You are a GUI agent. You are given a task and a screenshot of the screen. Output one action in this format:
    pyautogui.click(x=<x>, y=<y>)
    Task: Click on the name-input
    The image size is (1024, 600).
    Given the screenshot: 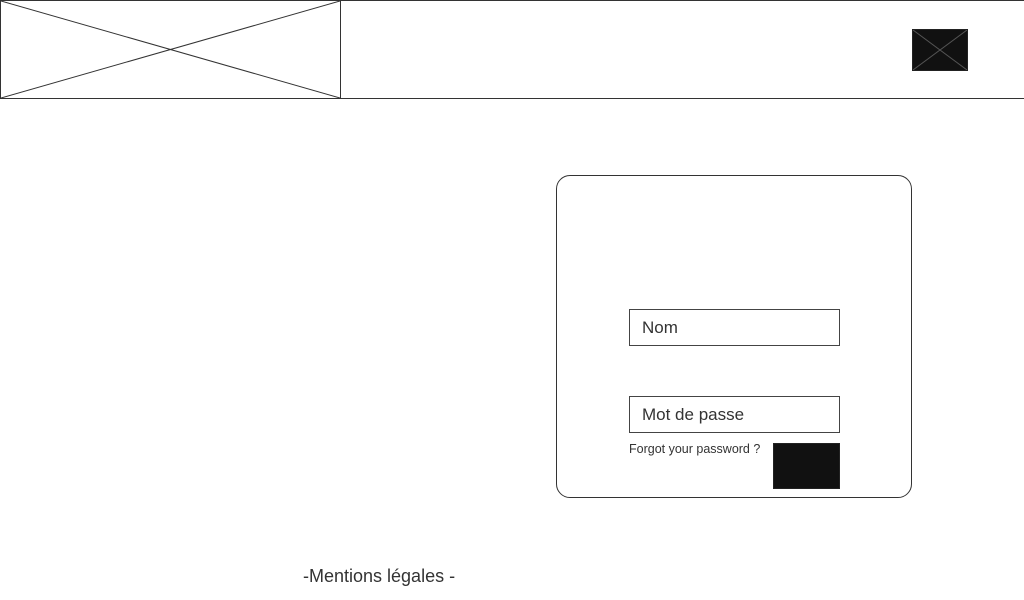 What is the action you would take?
    pyautogui.click(x=734, y=327)
    